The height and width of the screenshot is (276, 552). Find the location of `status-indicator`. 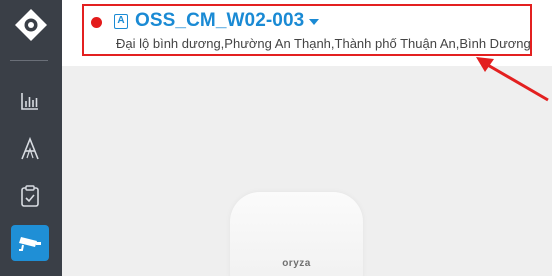

status-indicator is located at coordinates (96, 22).